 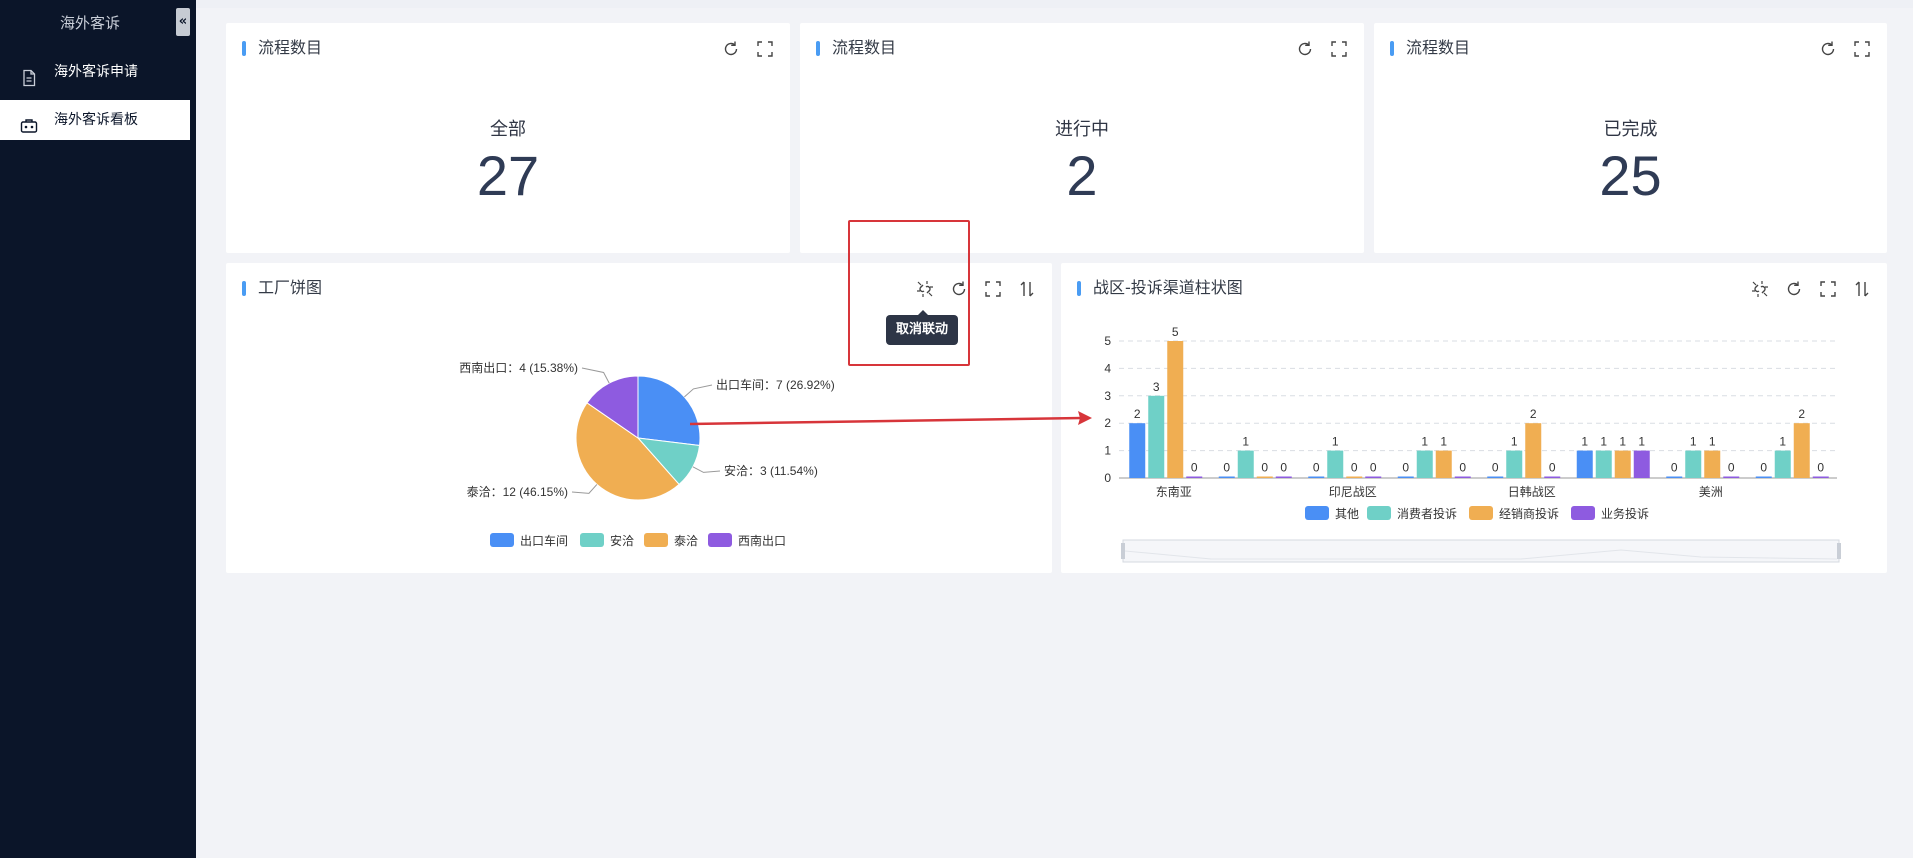 What do you see at coordinates (98, 429) in the screenshot?
I see `sidebar: 海外客诉 « 海外客诉申请 海外客诉看板` at bounding box center [98, 429].